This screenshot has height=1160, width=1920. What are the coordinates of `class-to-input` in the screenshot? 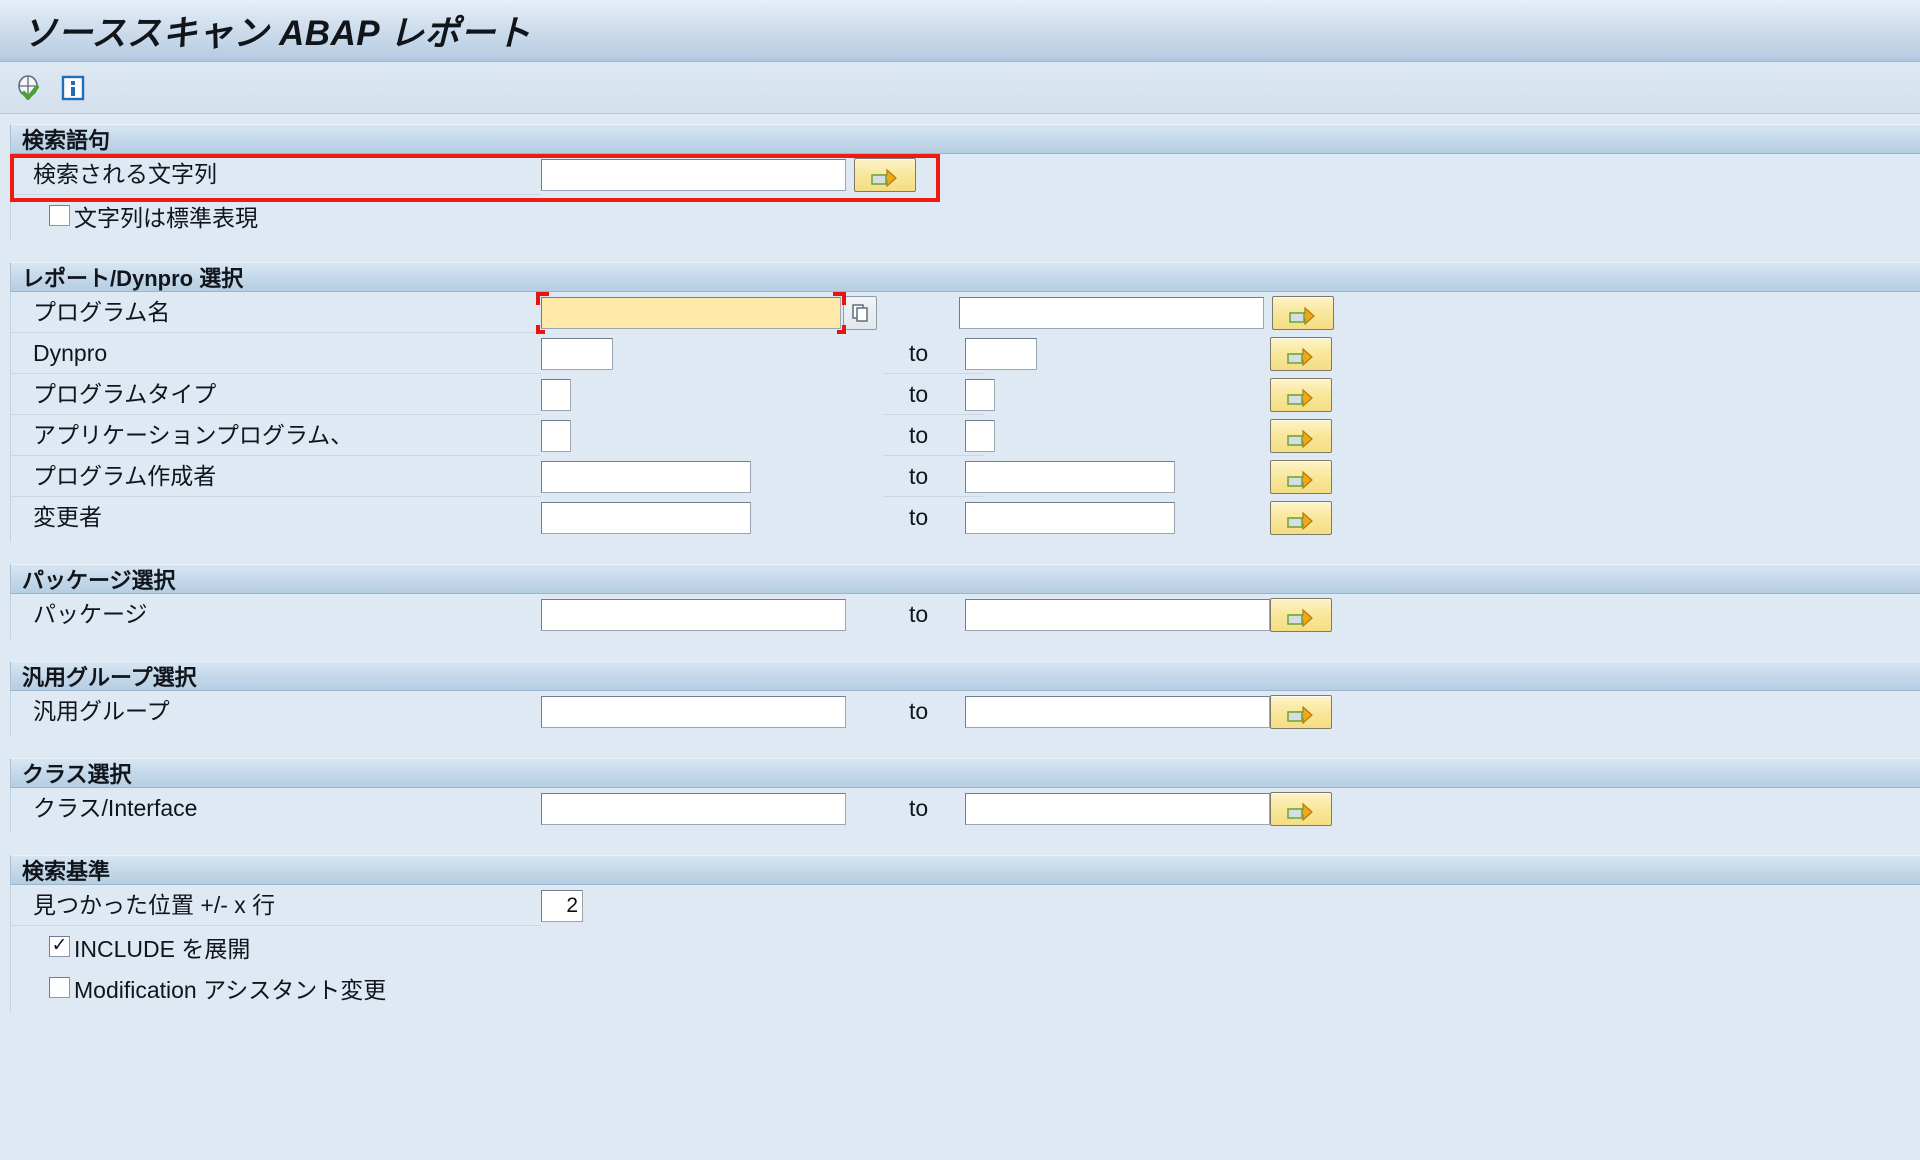 It's located at (1117, 808).